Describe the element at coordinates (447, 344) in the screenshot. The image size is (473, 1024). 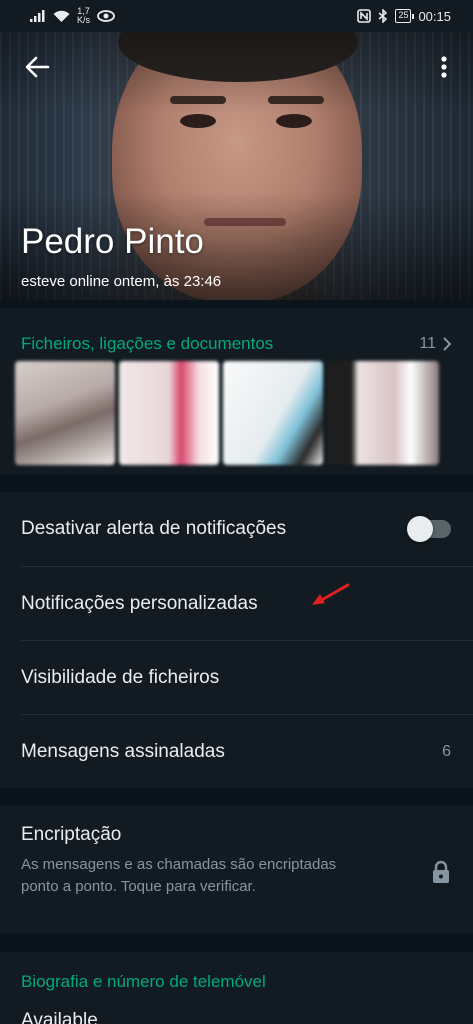
I see `chevron-right-icon` at that location.